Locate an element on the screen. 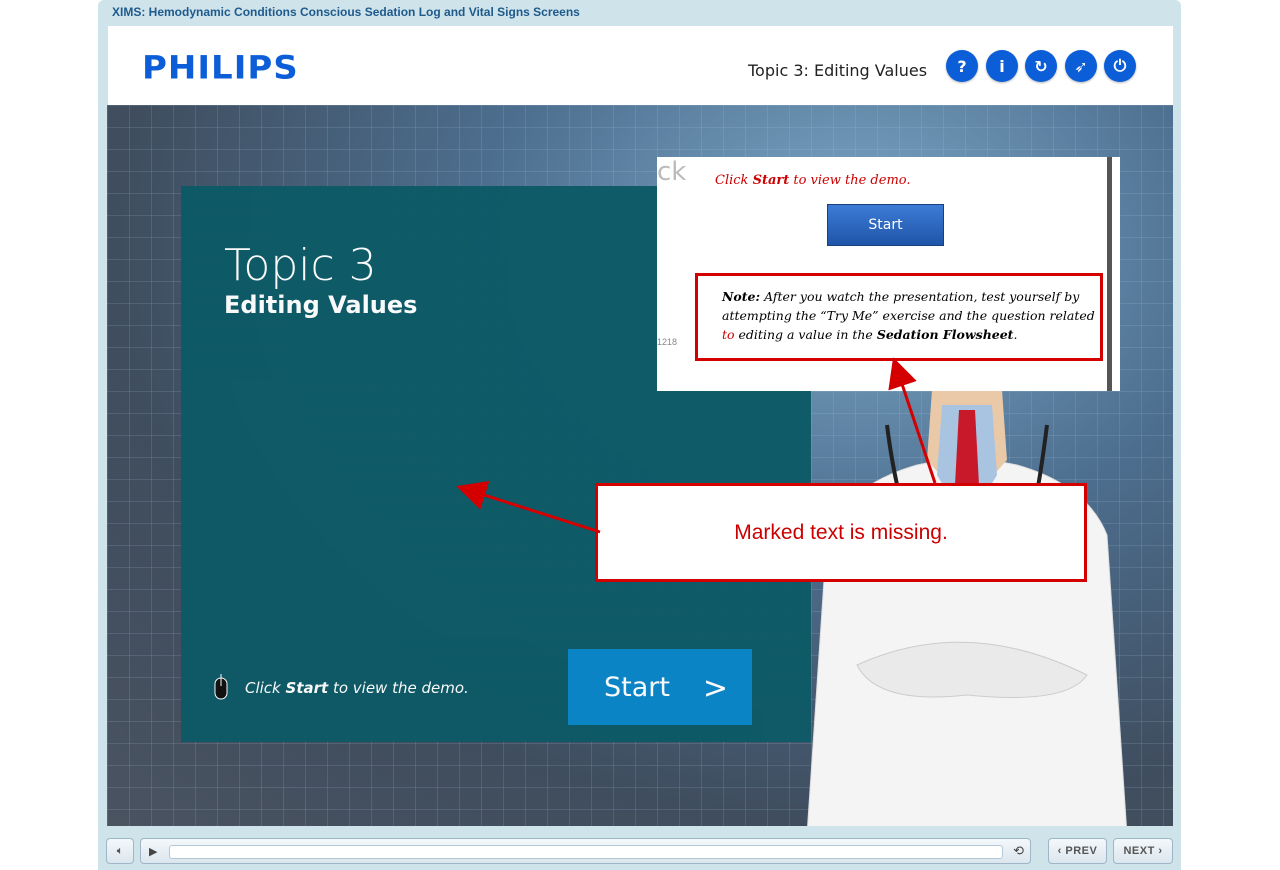  compass-button: ➶ is located at coordinates (1081, 66).